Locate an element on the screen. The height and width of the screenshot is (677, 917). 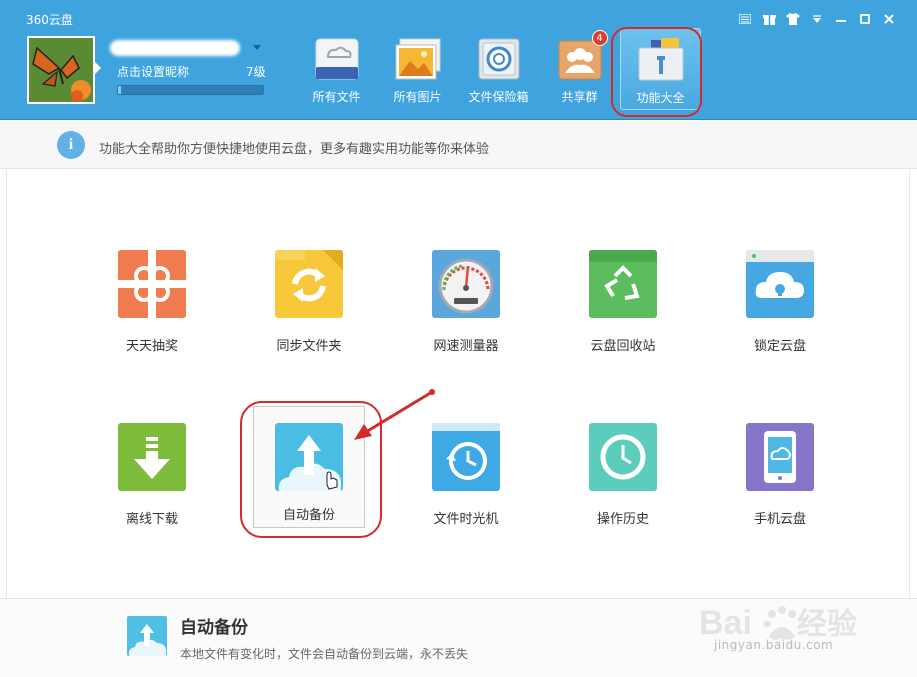
nav-file-safe: 文件保险箱 is located at coordinates (498, 69).